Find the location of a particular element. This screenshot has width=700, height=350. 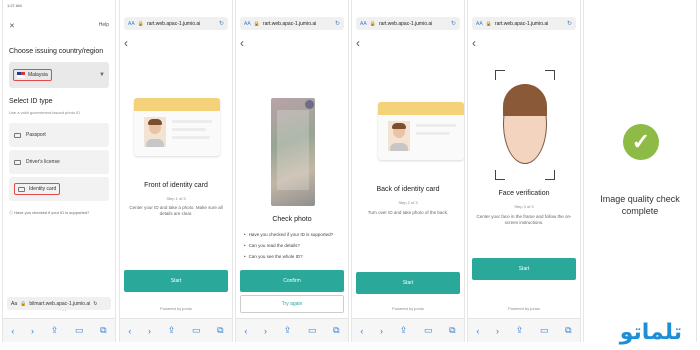

country-select: Malaysia ▼ is located at coordinates (59, 75).